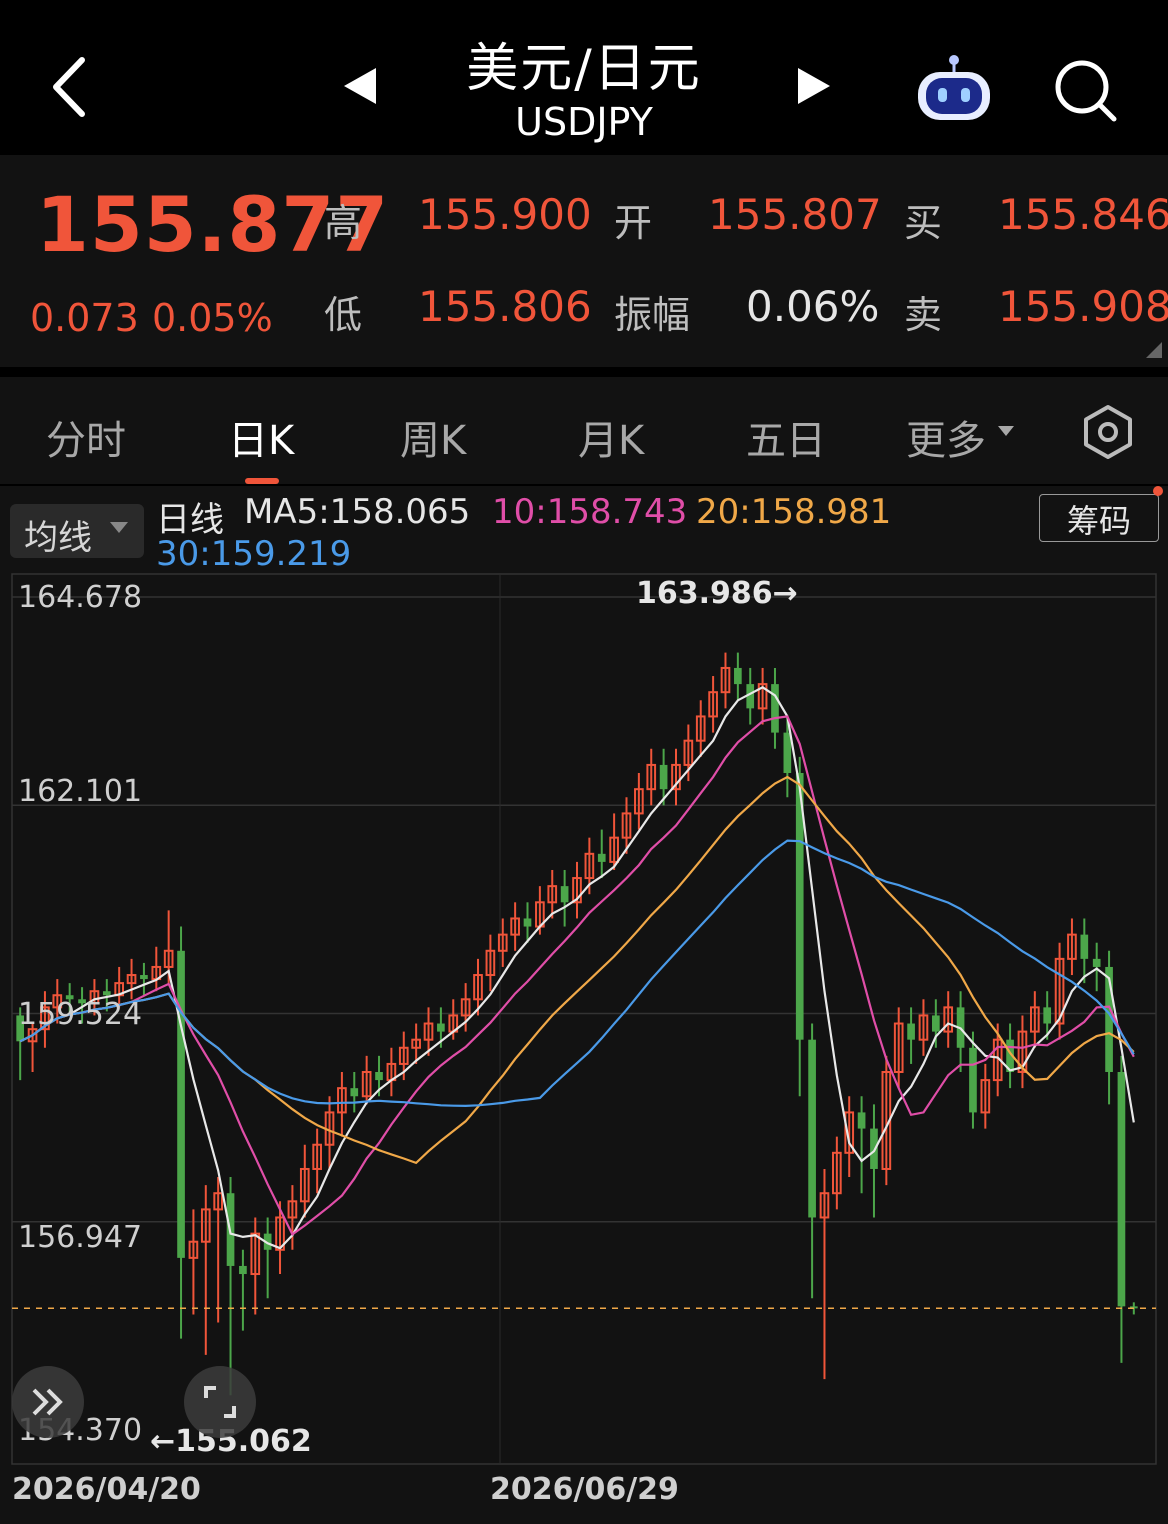 The width and height of the screenshot is (1168, 1524). What do you see at coordinates (814, 86) in the screenshot?
I see `triangle-right-icon` at bounding box center [814, 86].